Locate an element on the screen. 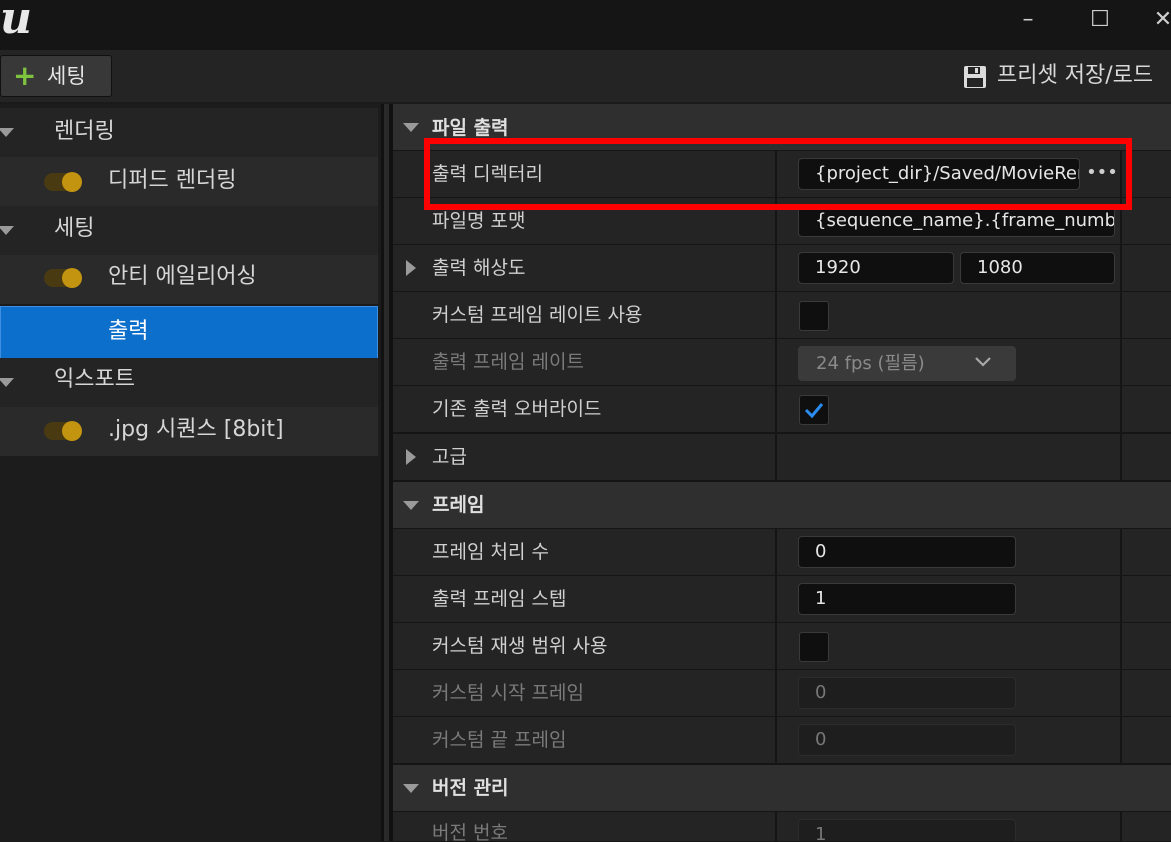 This screenshot has width=1171, height=842. filename-format-label: 파일명 포맷 is located at coordinates (479, 221).